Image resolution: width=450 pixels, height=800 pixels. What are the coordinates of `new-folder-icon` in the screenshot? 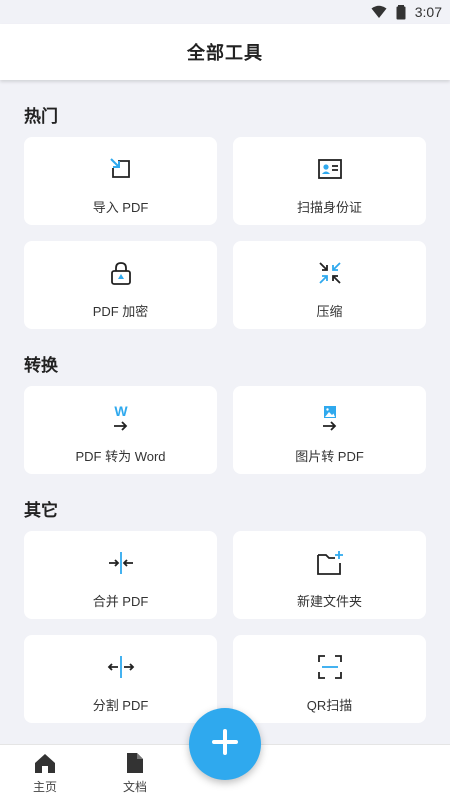 It's located at (330, 563).